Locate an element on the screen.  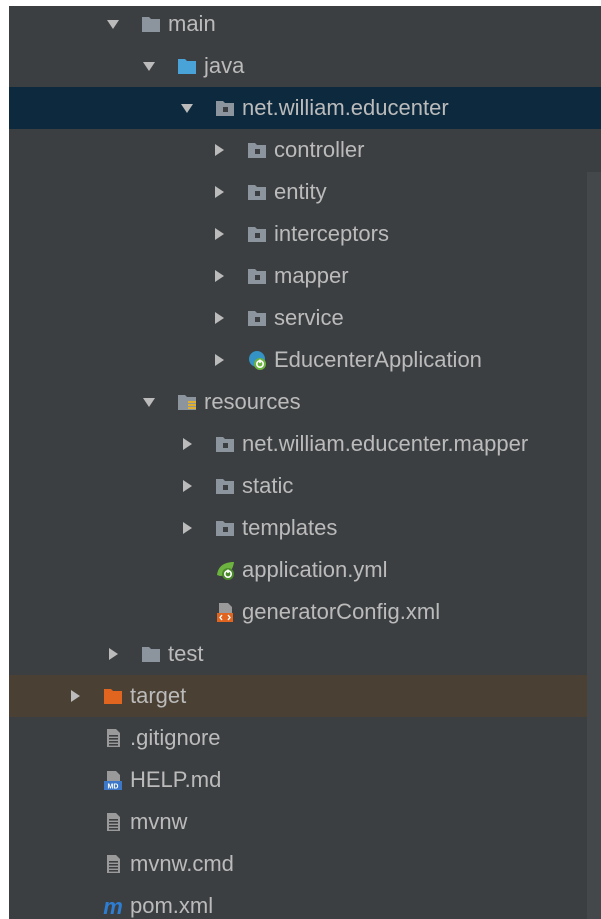
tree-node-label: resources is located at coordinates (252, 401).